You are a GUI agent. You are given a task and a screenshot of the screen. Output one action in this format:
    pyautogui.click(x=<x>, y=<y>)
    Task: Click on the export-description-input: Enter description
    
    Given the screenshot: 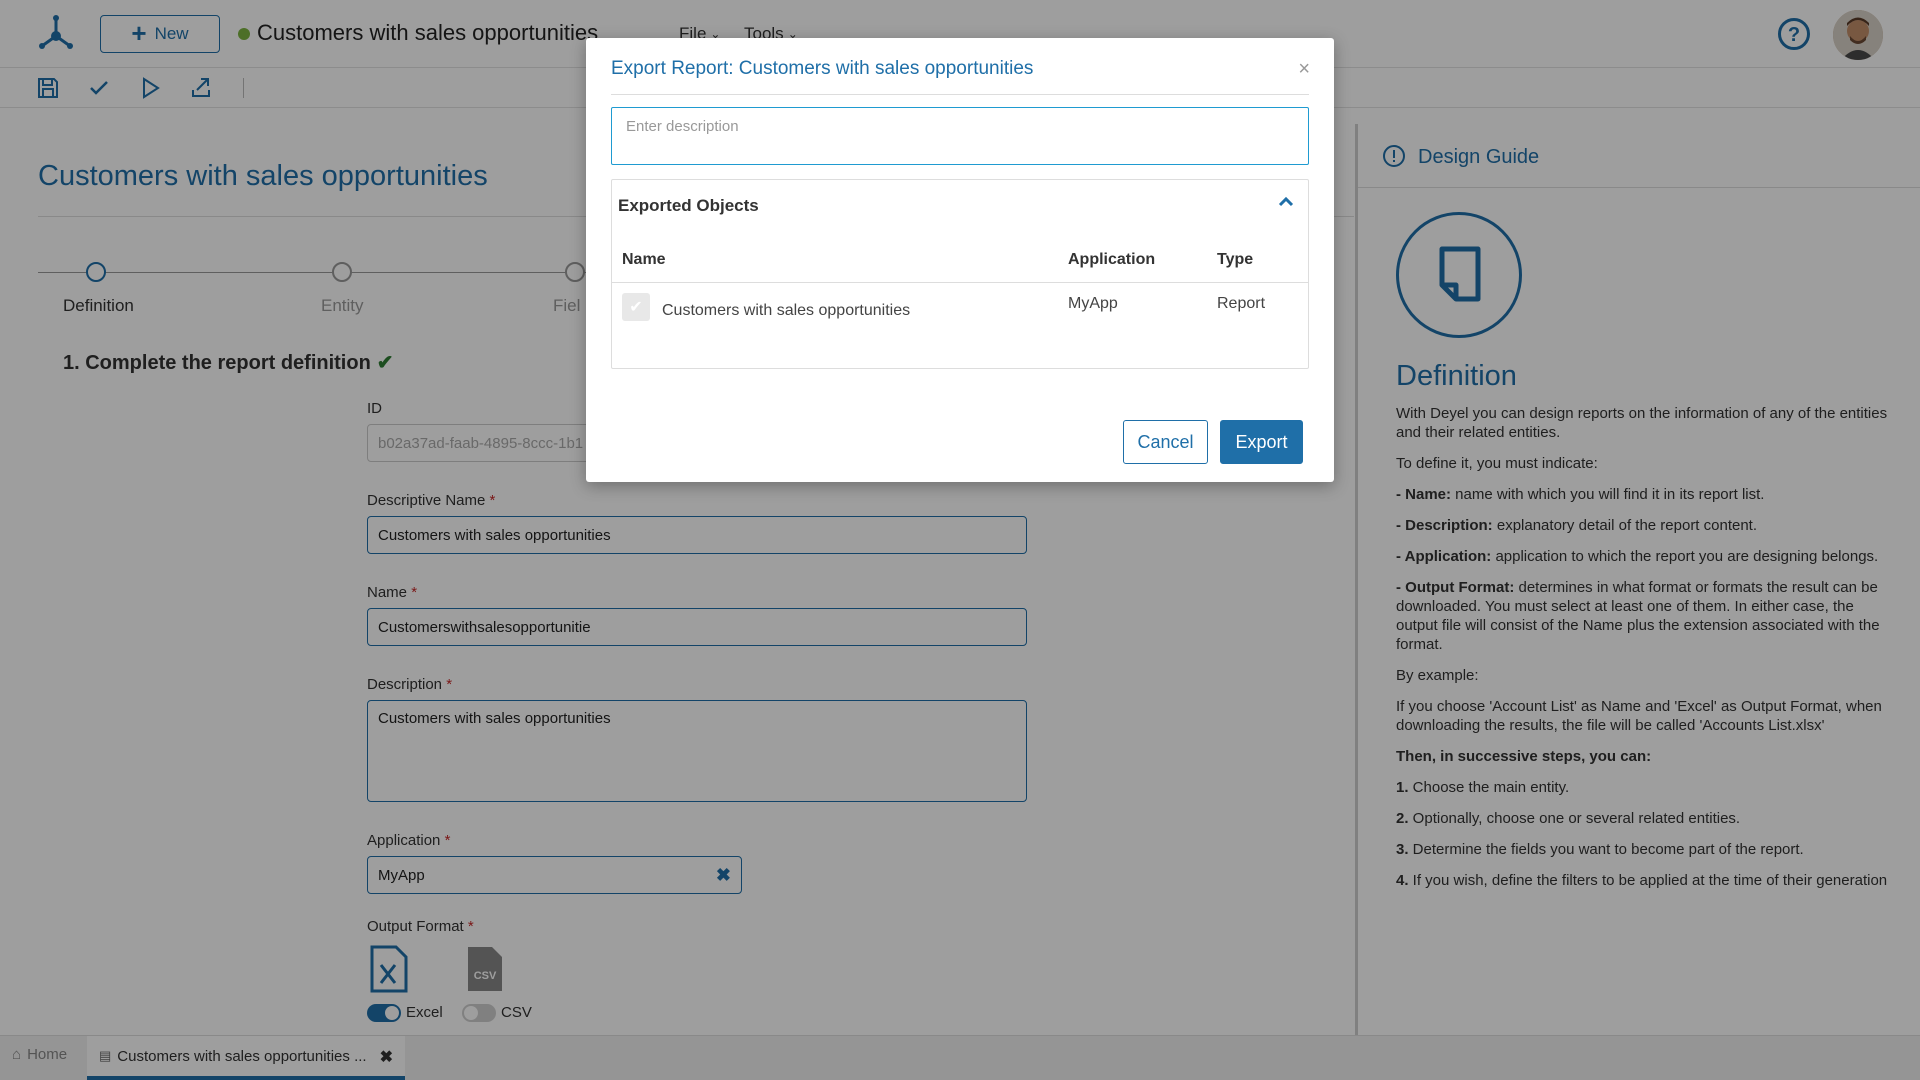 What is the action you would take?
    pyautogui.click(x=960, y=136)
    